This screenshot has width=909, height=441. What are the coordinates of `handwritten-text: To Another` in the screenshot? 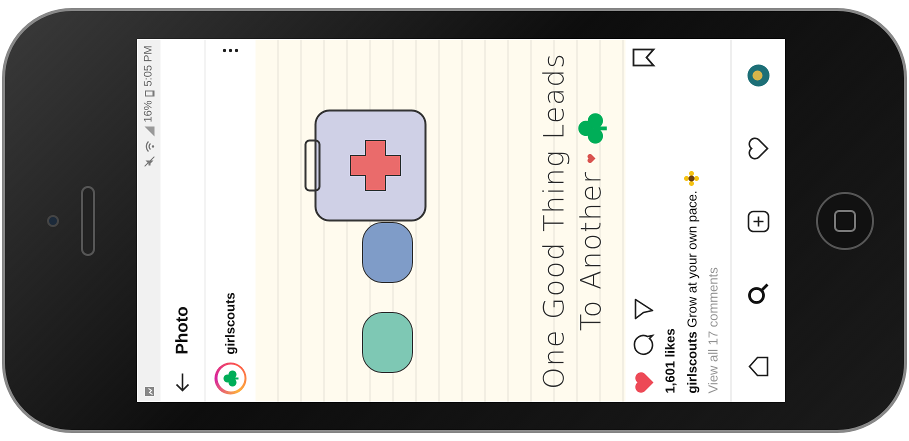 It's located at (590, 250).